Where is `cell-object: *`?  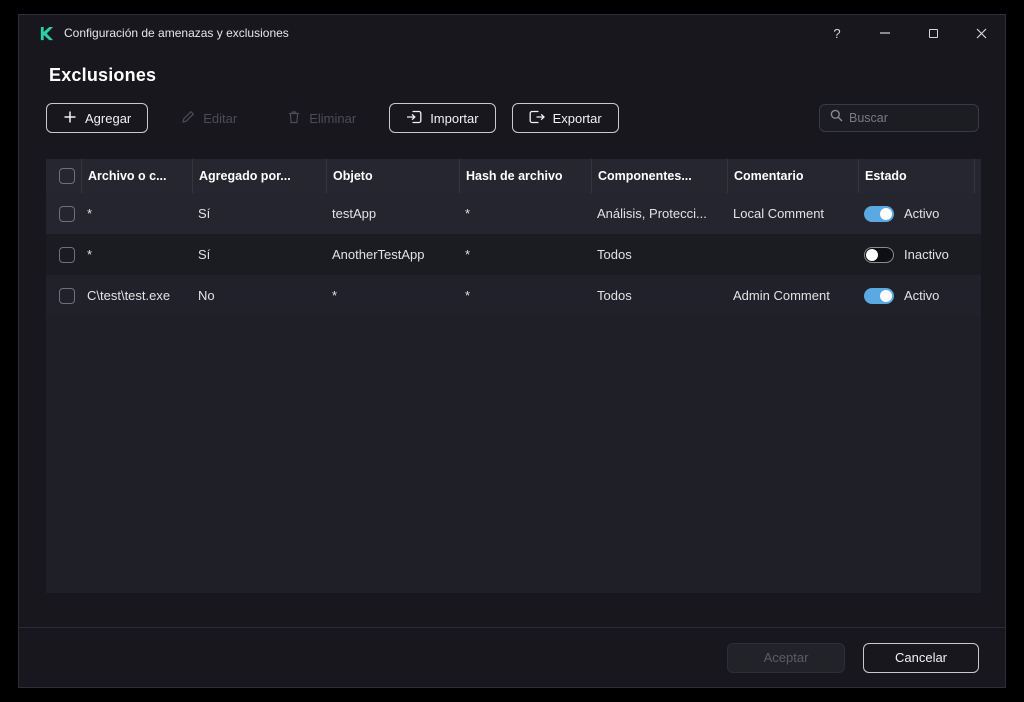 cell-object: * is located at coordinates (335, 295).